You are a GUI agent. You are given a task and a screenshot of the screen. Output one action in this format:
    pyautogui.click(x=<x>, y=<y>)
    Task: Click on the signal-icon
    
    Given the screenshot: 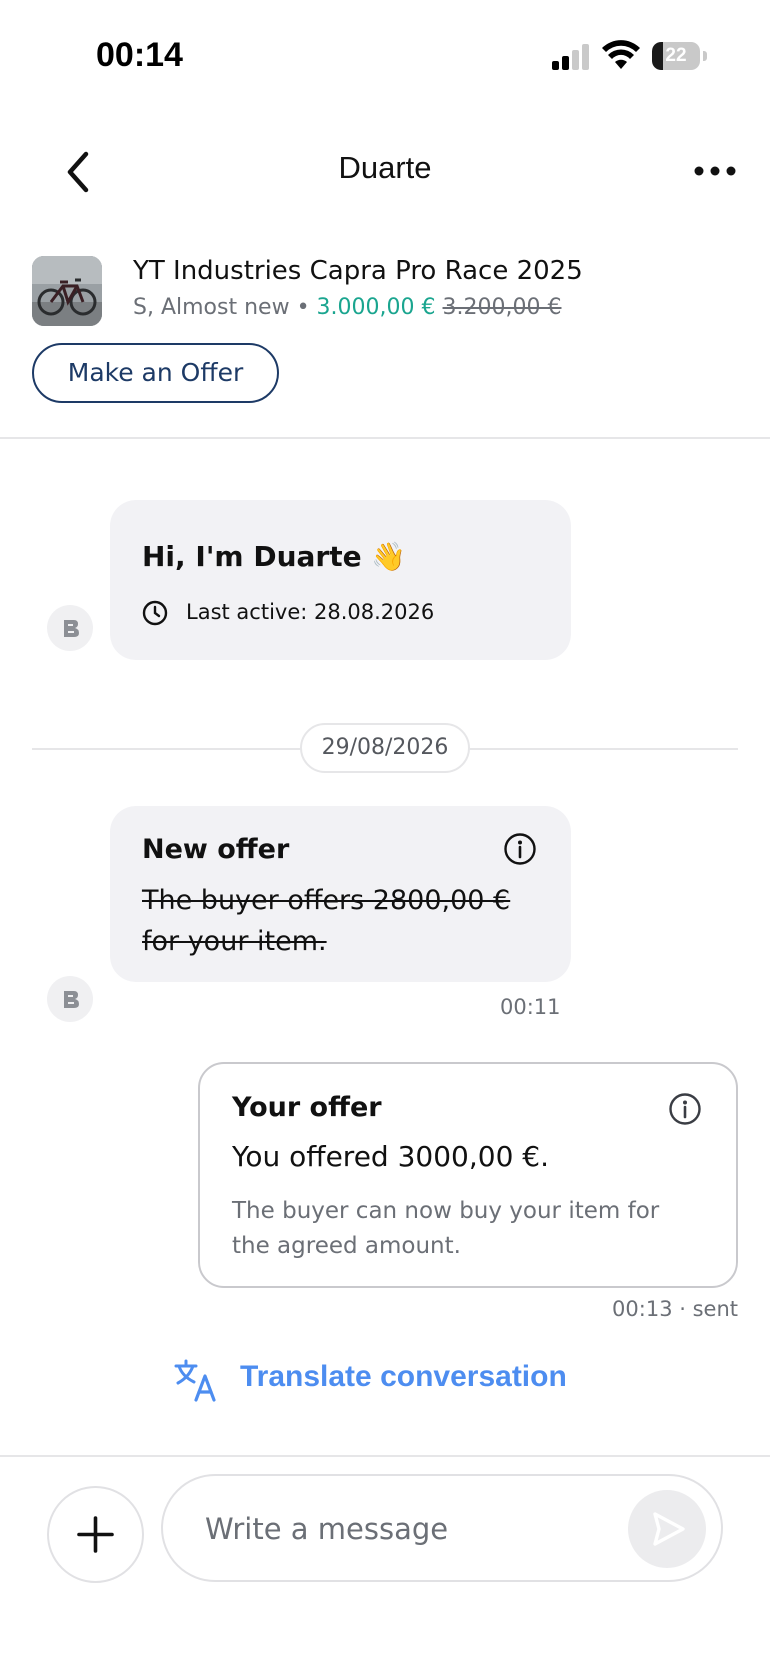 What is the action you would take?
    pyautogui.click(x=570, y=57)
    